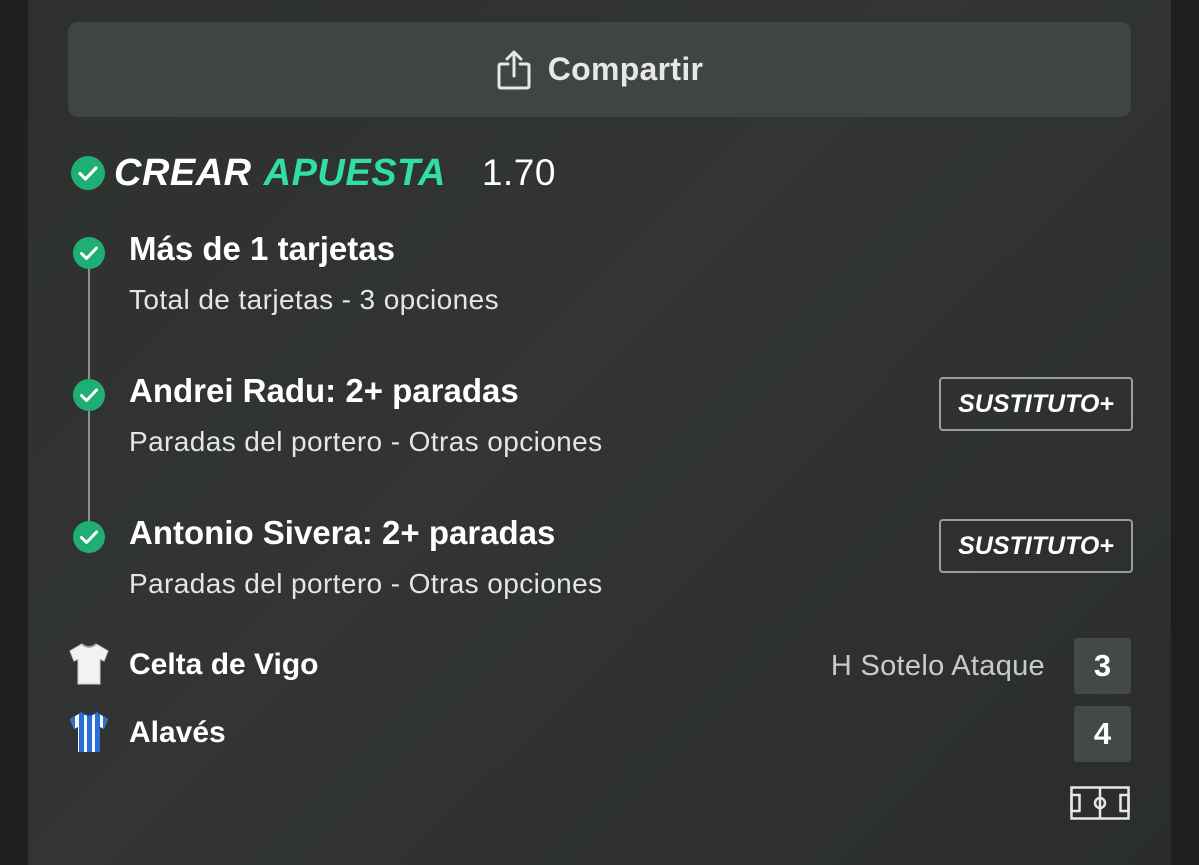 This screenshot has height=865, width=1199. Describe the element at coordinates (177, 732) in the screenshot. I see `team-name: Alavés` at that location.